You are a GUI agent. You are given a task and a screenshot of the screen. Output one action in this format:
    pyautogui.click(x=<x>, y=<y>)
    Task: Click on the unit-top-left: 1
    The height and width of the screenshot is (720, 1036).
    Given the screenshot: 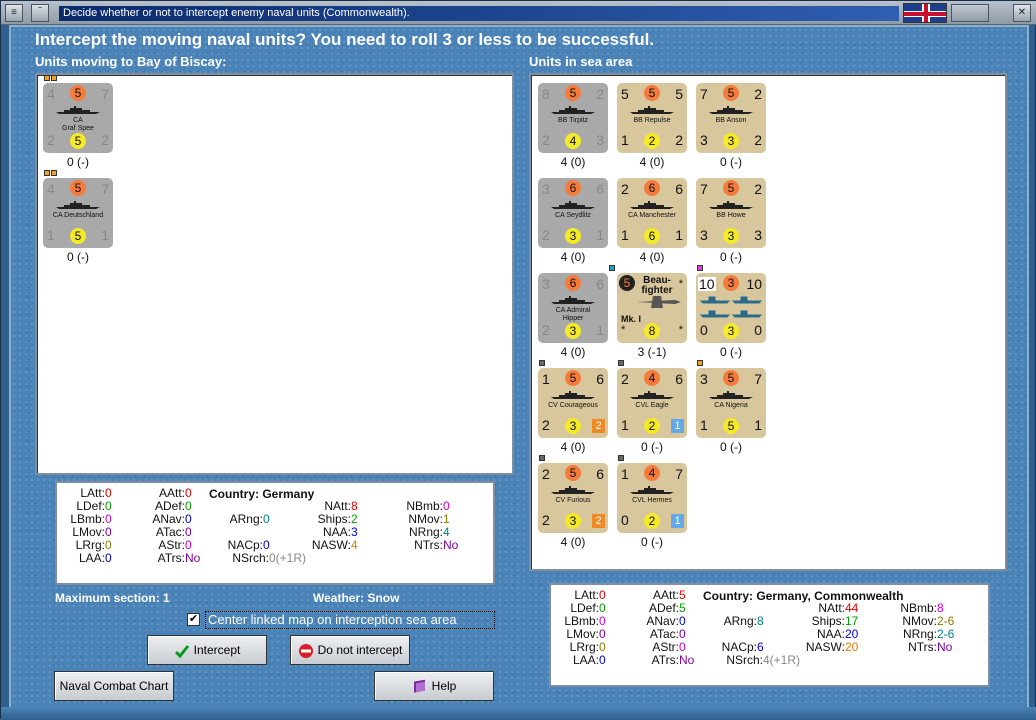 What is the action you would take?
    pyautogui.click(x=546, y=379)
    